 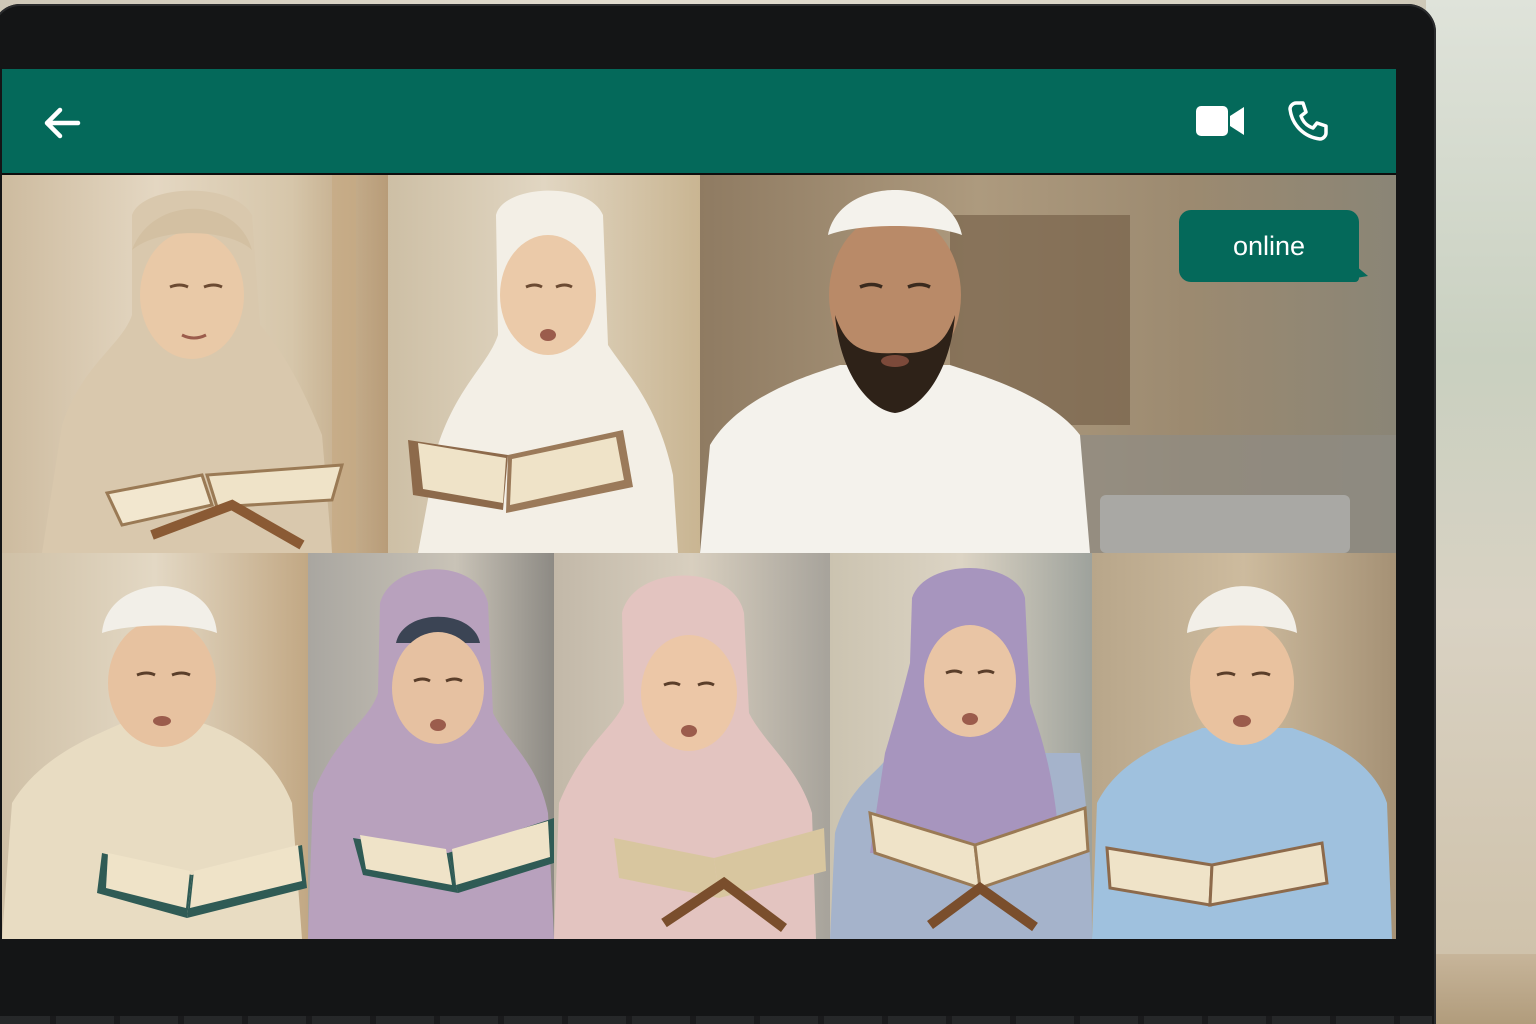 I want to click on phone-icon, so click(x=1308, y=121).